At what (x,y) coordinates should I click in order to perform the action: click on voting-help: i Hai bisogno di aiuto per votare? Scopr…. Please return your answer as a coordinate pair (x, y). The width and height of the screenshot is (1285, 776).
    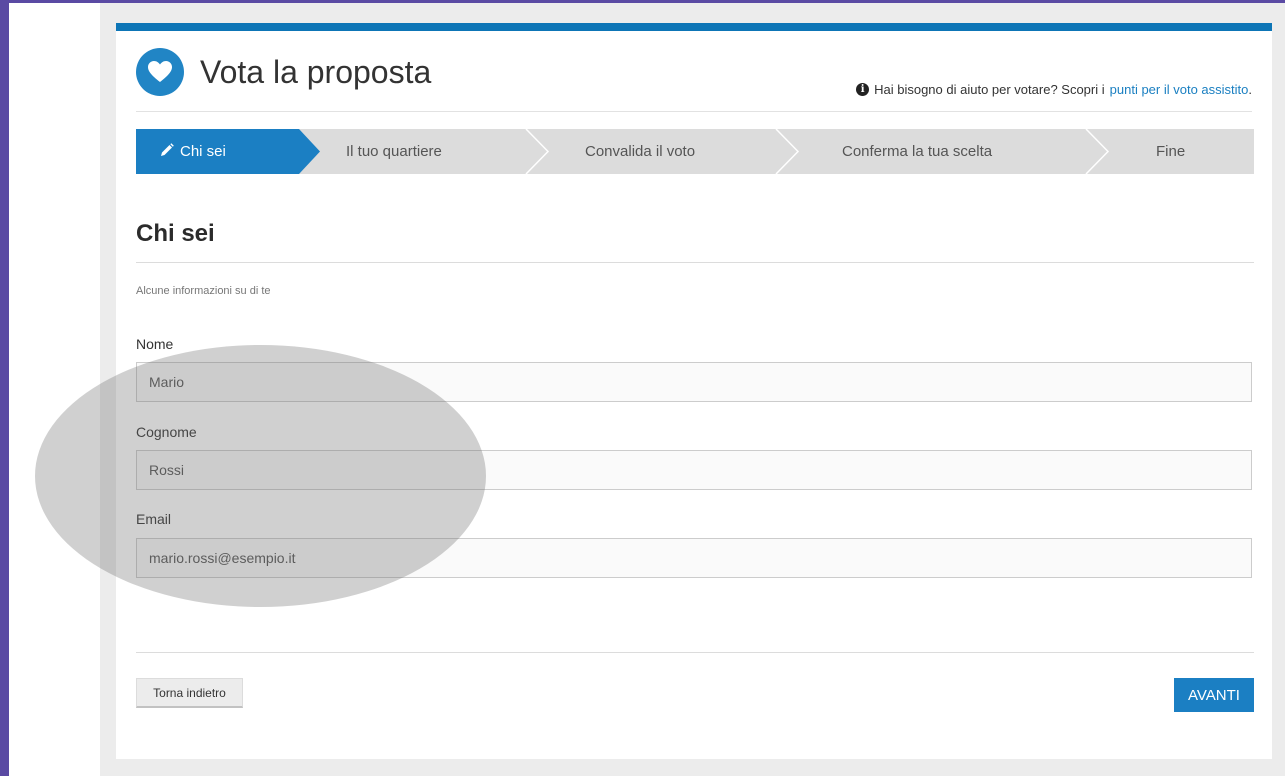
    Looking at the image, I should click on (1054, 89).